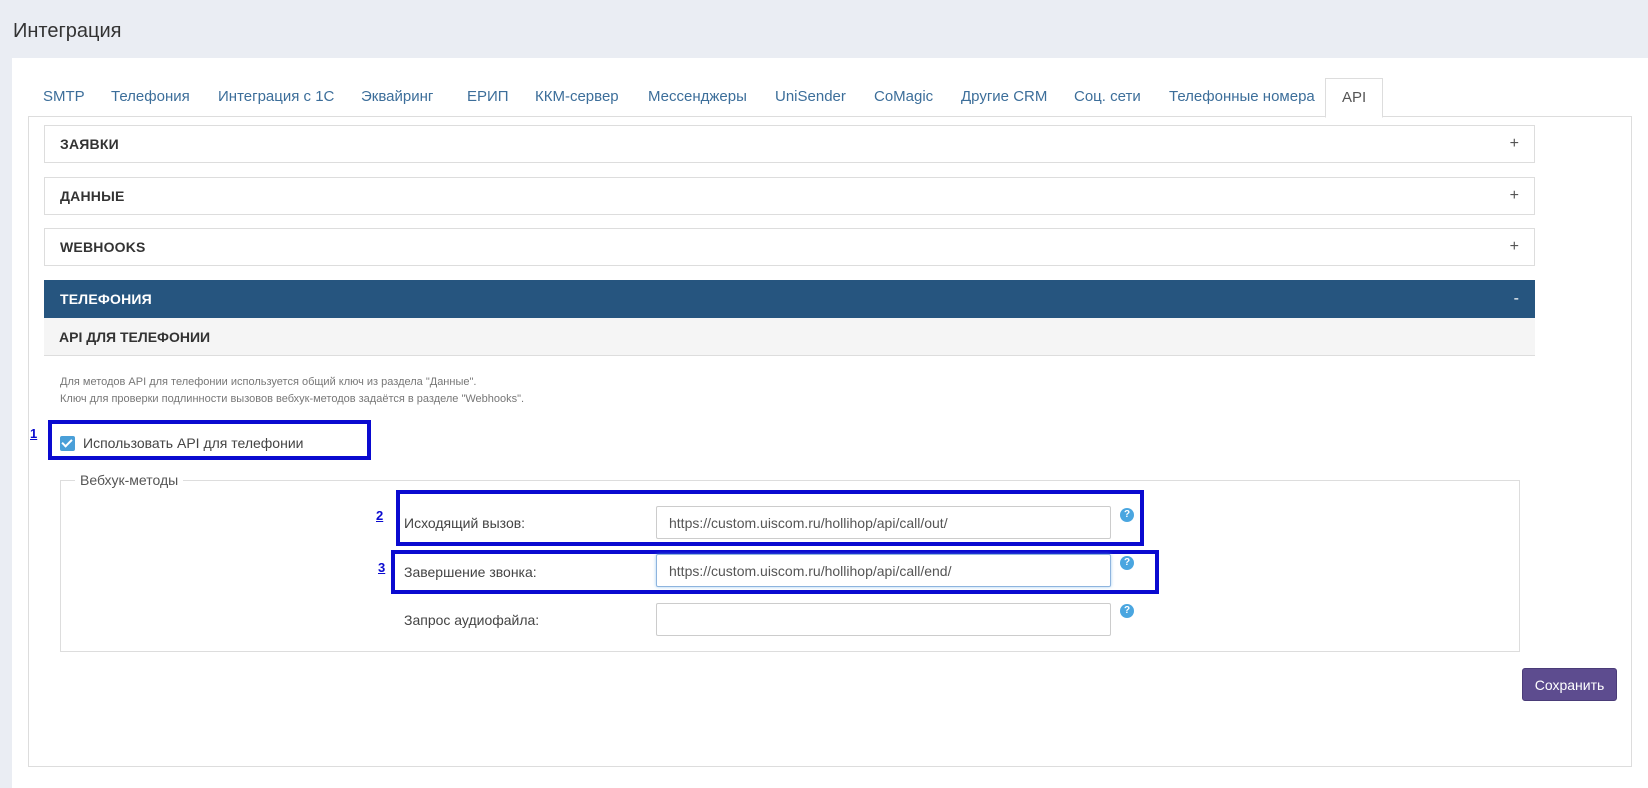 Image resolution: width=1648 pixels, height=788 pixels. I want to click on call-end-label: Завершение звонка:, so click(470, 572).